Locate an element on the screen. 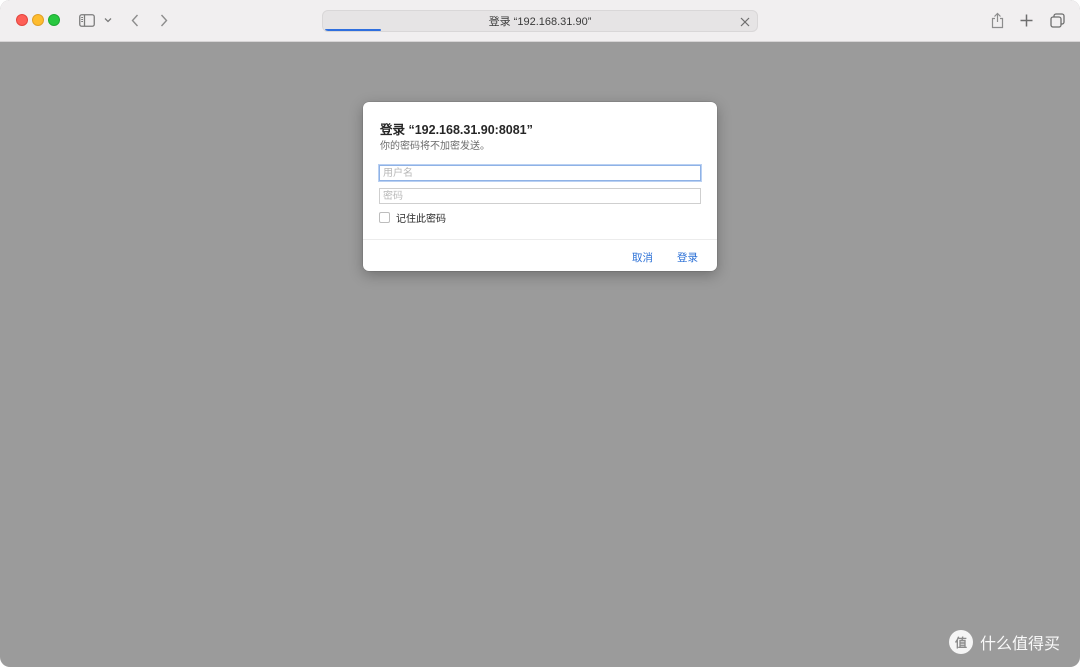 The image size is (1080, 667). share-icon is located at coordinates (997, 20).